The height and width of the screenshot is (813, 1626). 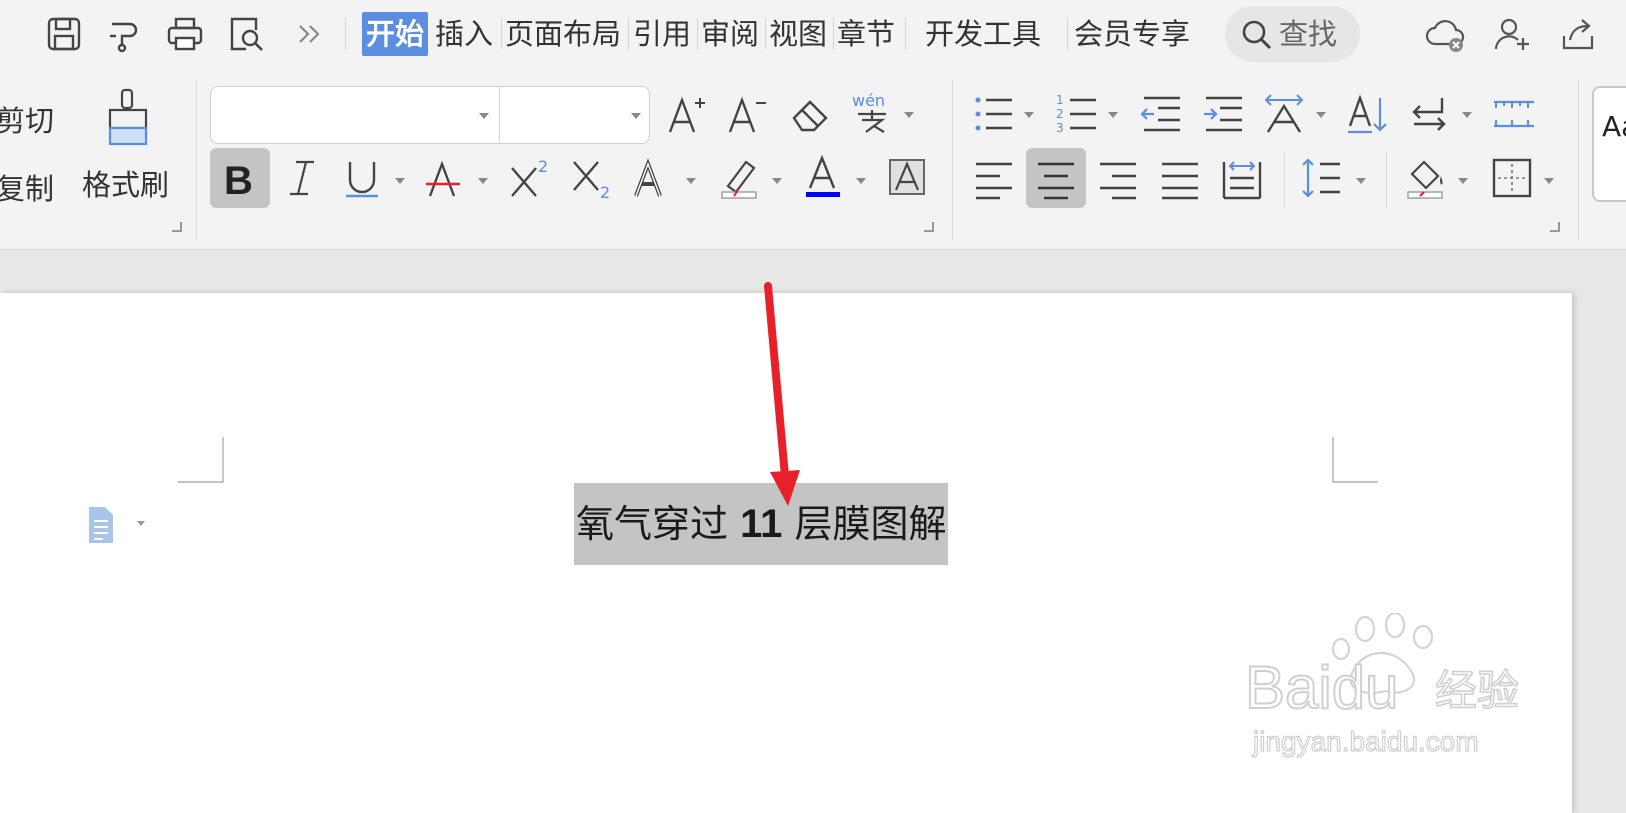 What do you see at coordinates (1549, 181) in the screenshot?
I see `borders-dropdown-icon` at bounding box center [1549, 181].